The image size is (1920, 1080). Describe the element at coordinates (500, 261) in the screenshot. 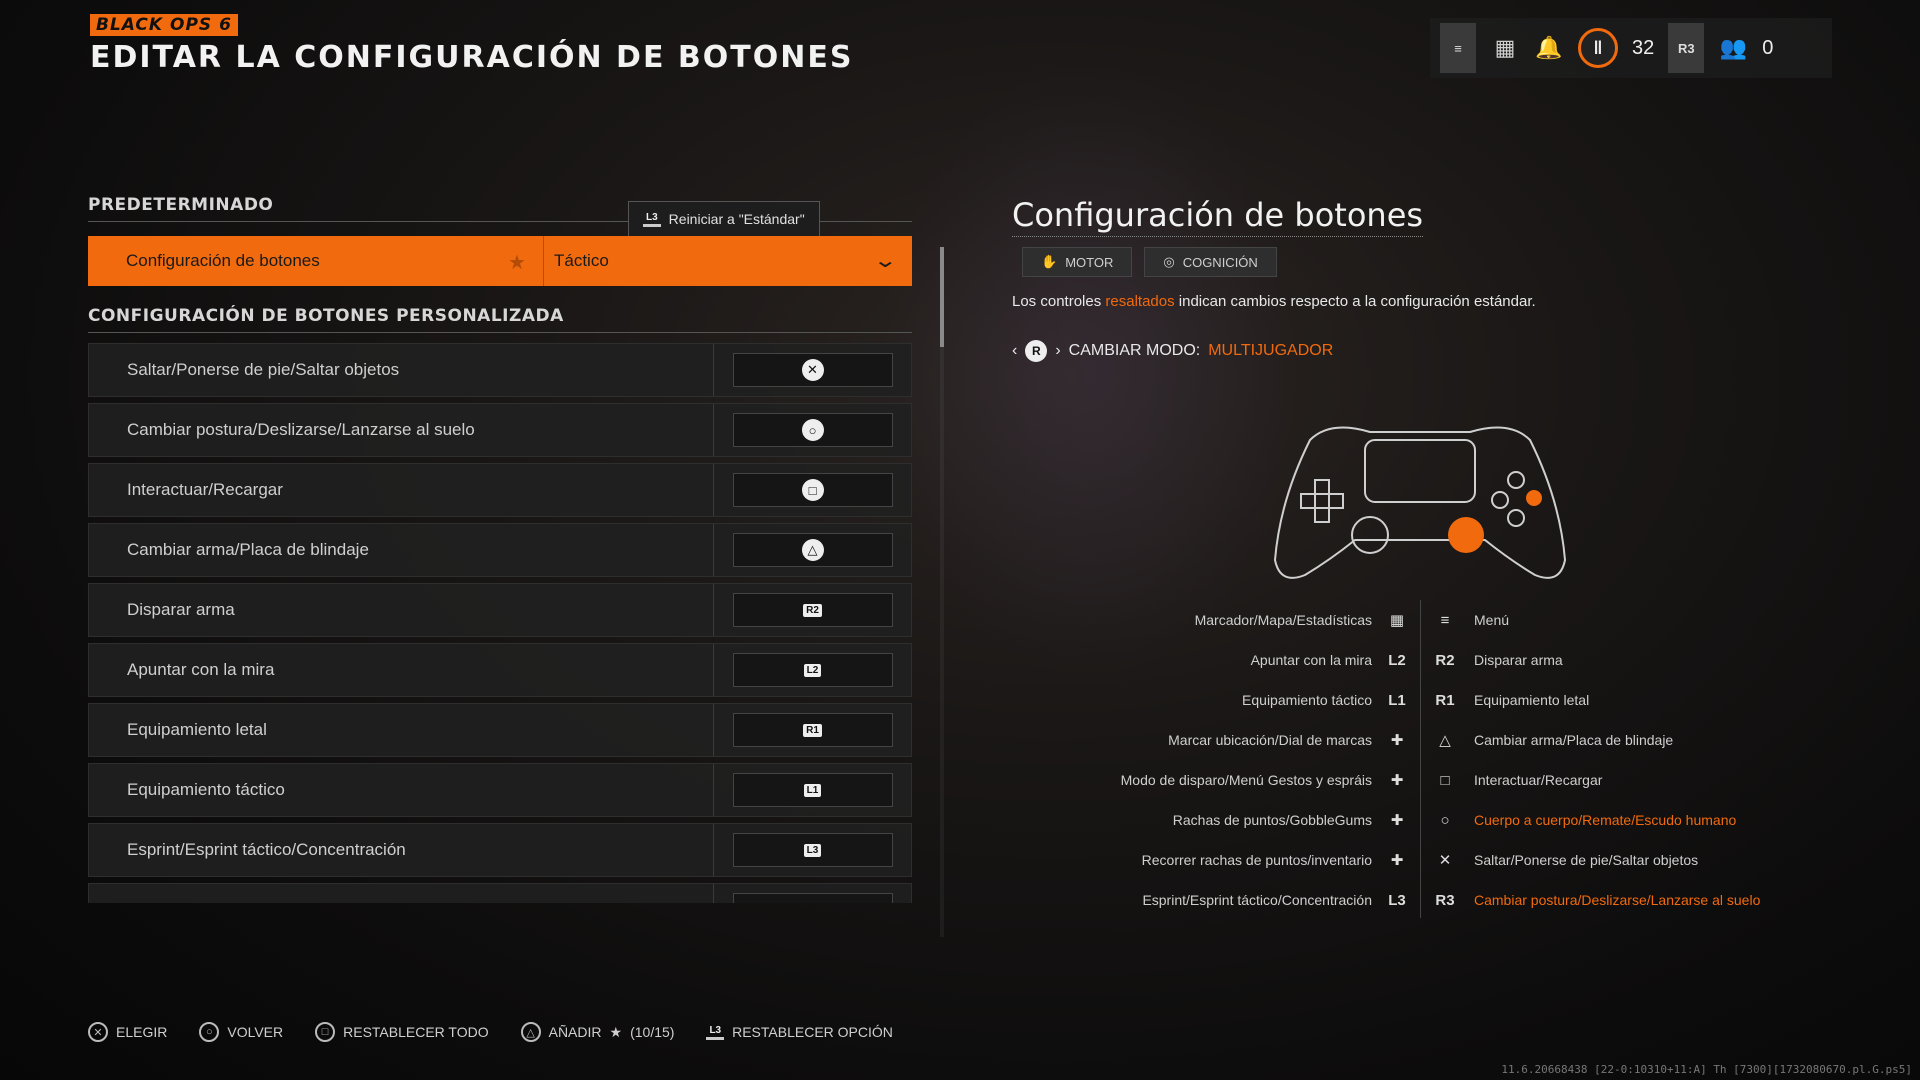

I see `button-layout-preset-dropdown: Configuración de botones ★ Táctico ⌄` at that location.